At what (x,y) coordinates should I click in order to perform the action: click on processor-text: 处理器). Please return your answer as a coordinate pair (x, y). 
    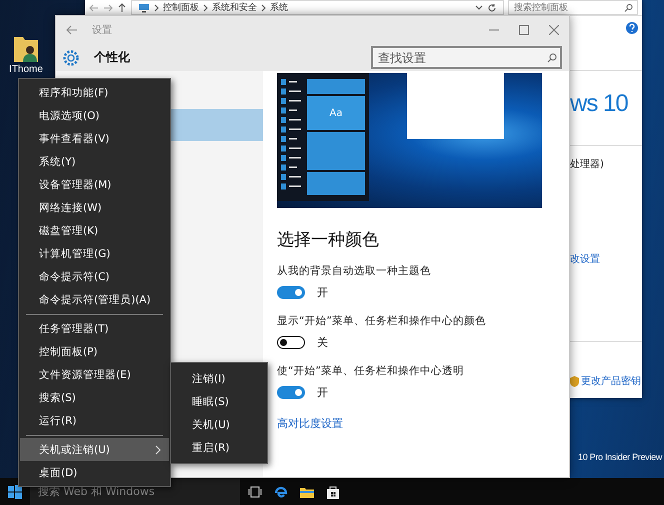
    Looking at the image, I should click on (587, 164).